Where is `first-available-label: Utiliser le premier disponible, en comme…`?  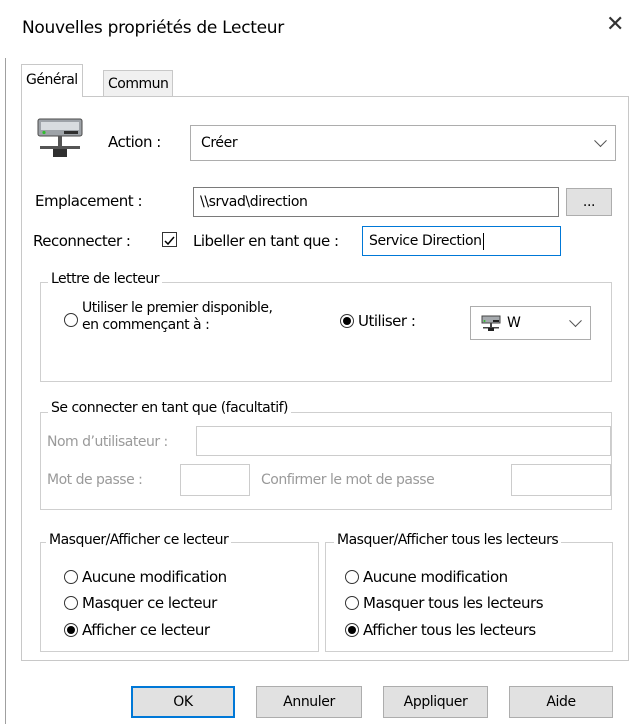
first-available-label: Utiliser le premier disponible, en comme… is located at coordinates (177, 317).